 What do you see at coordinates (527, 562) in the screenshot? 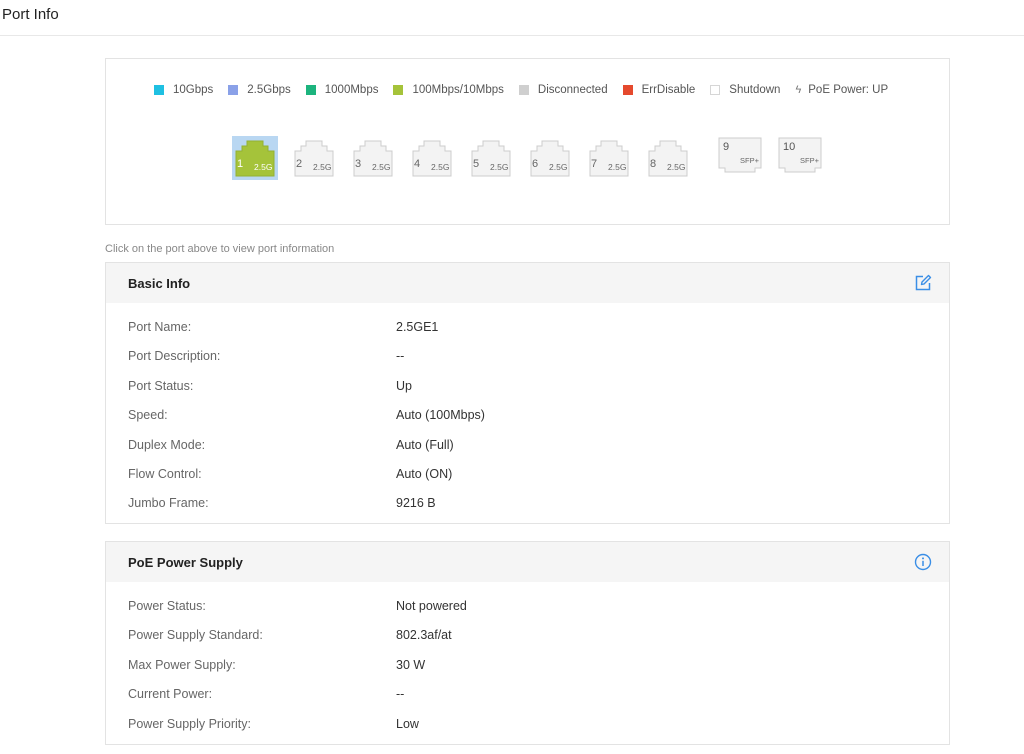
I see `poe-header: PoE Power Supply` at bounding box center [527, 562].